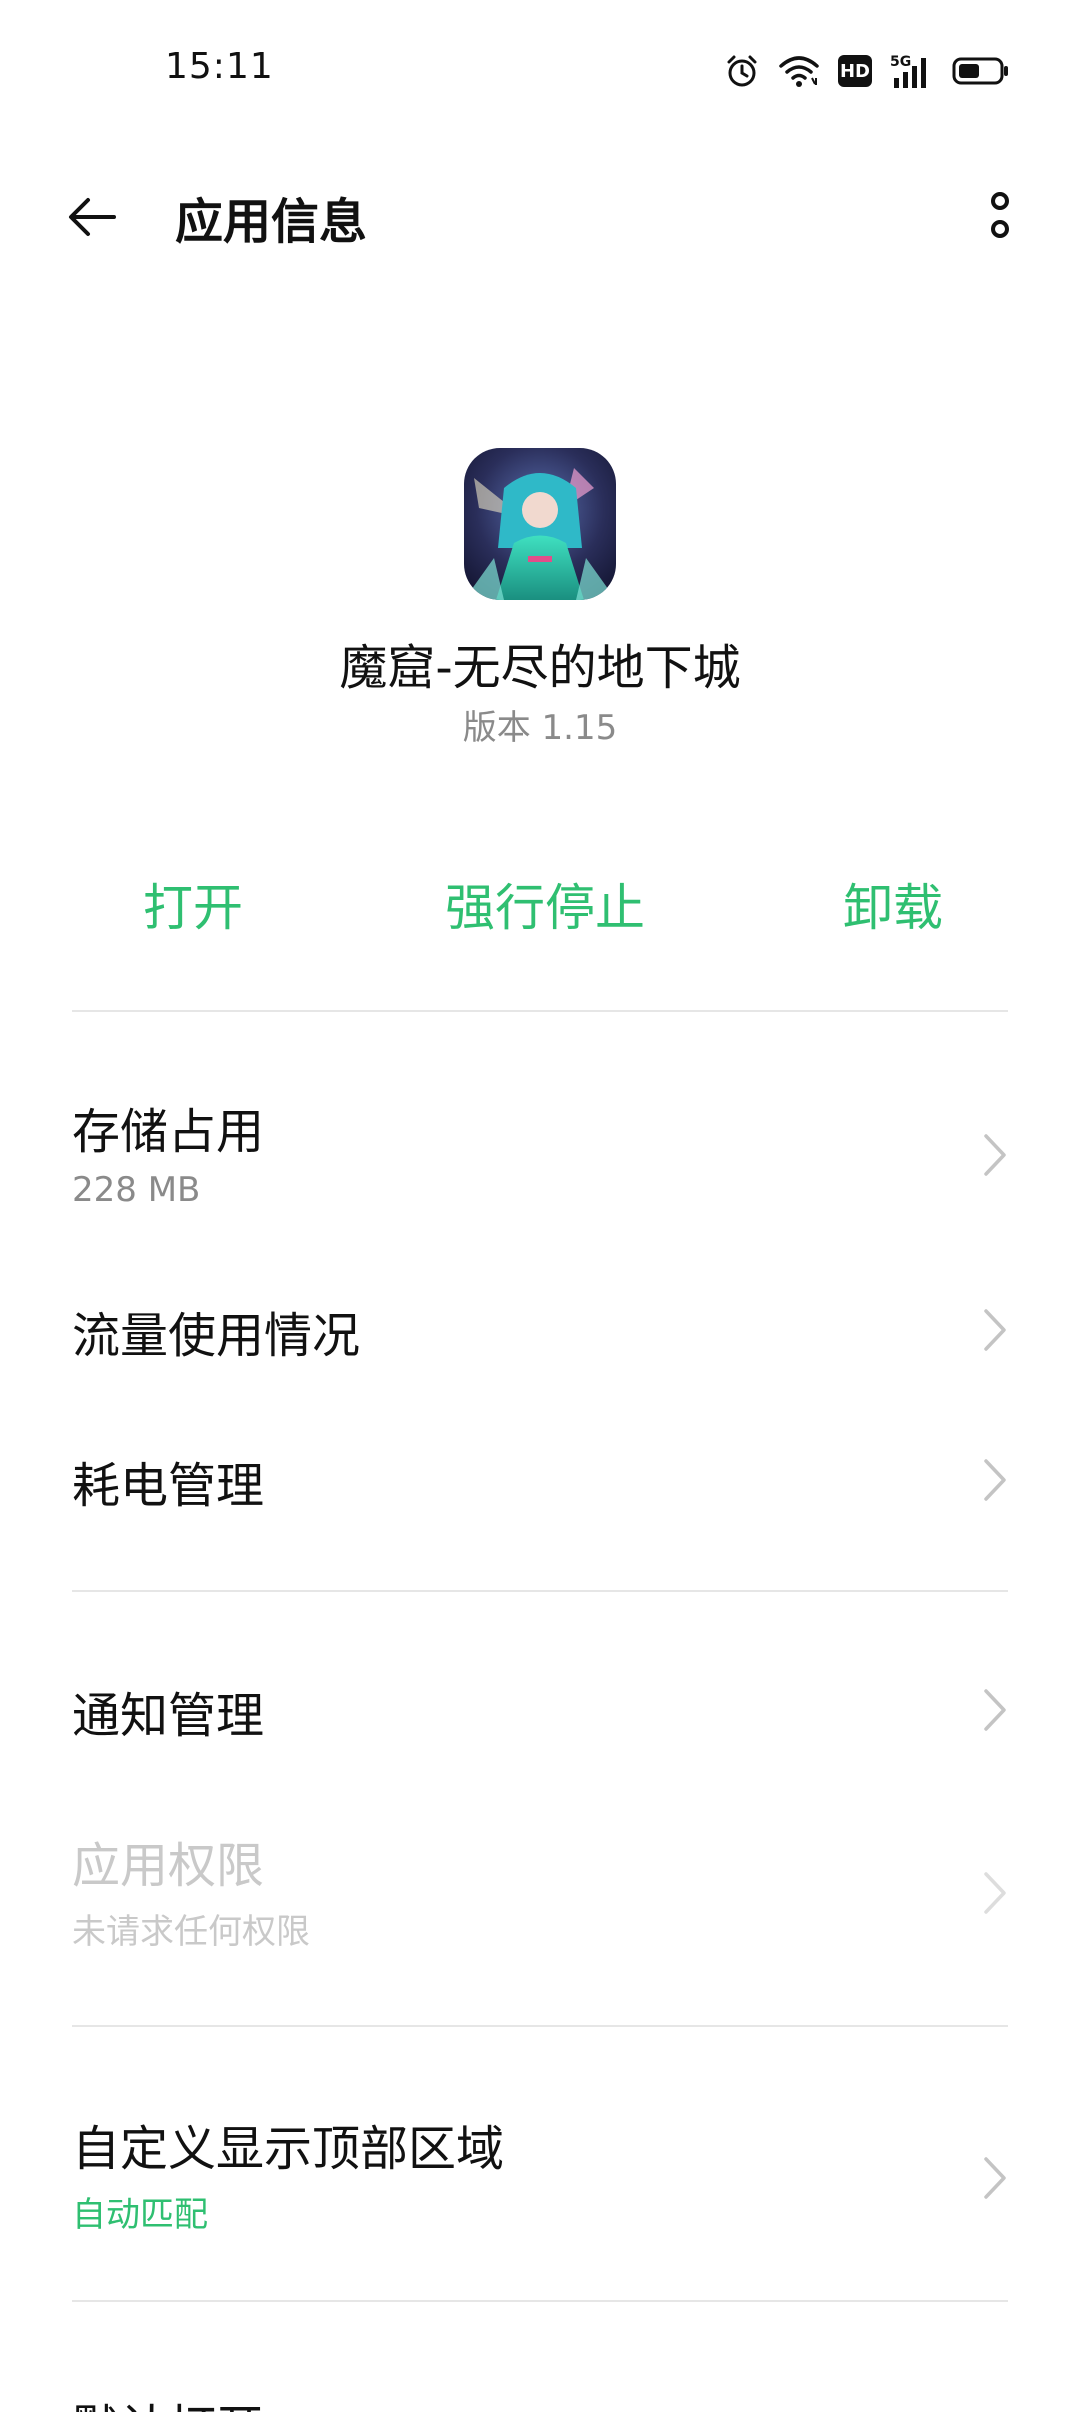 The width and height of the screenshot is (1080, 2412). I want to click on default-open-title: 默认打开, so click(168, 2400).